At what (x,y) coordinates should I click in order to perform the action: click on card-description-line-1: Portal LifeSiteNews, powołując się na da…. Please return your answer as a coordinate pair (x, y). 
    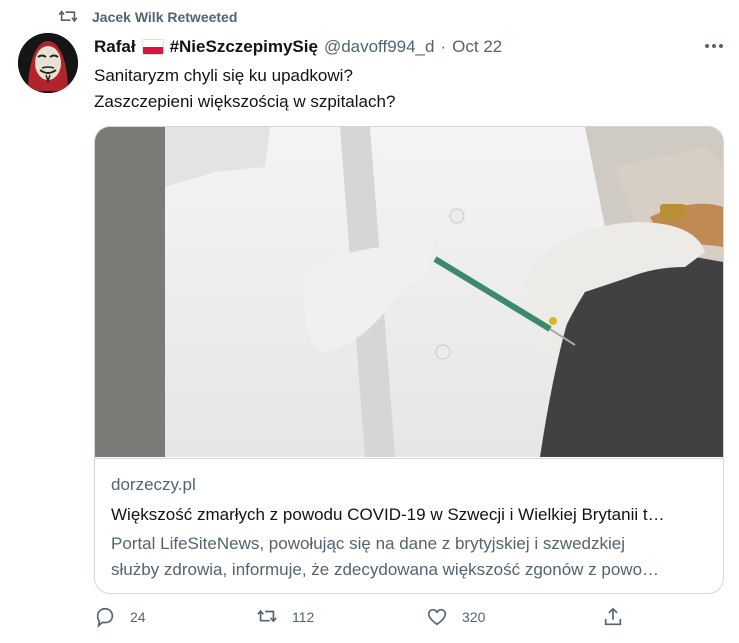
    Looking at the image, I should click on (368, 543).